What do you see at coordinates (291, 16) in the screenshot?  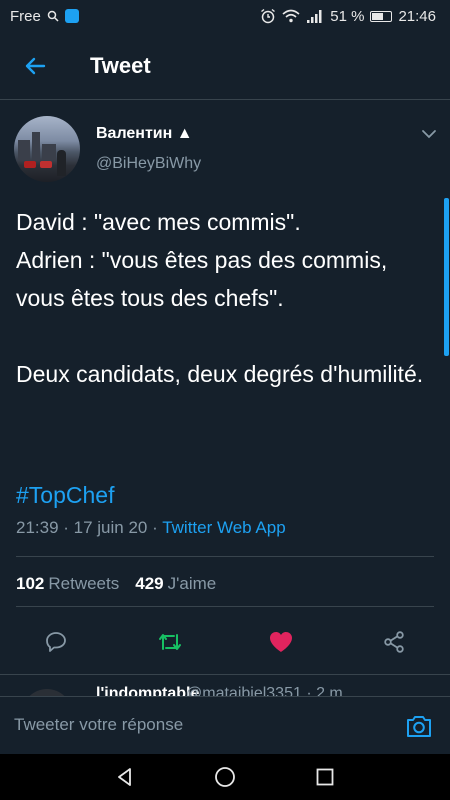 I see `wifi-icon` at bounding box center [291, 16].